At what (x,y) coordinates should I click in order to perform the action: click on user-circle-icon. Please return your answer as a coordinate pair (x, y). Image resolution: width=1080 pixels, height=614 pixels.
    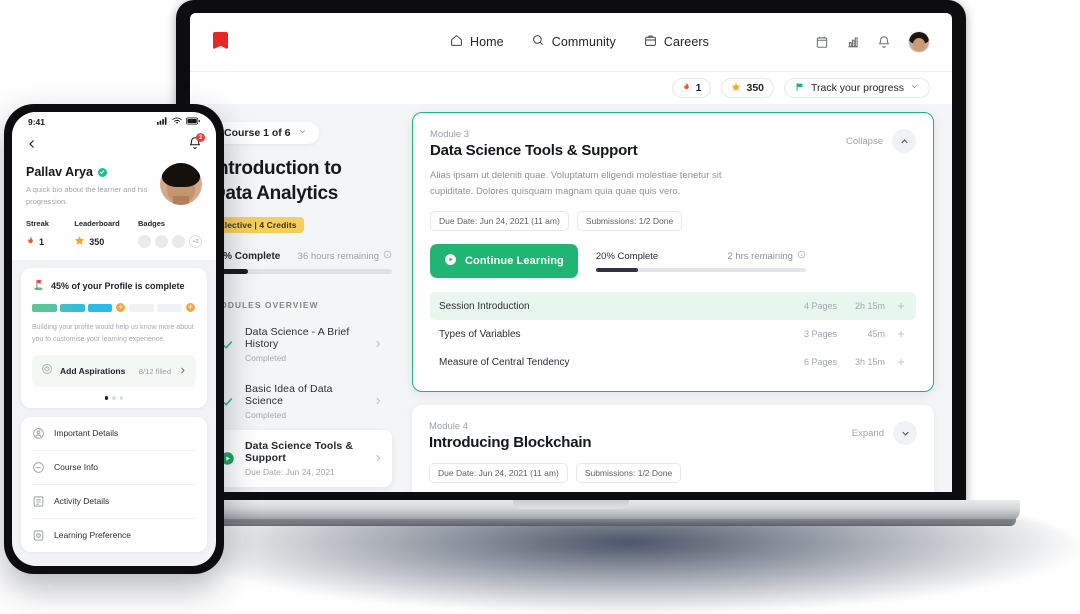
    Looking at the image, I should click on (38, 433).